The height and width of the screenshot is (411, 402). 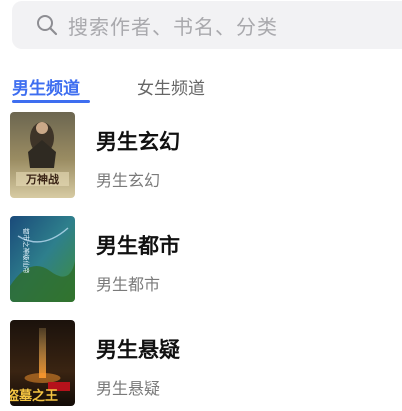 I want to click on category-subtitle: 男生悬疑, so click(x=128, y=388).